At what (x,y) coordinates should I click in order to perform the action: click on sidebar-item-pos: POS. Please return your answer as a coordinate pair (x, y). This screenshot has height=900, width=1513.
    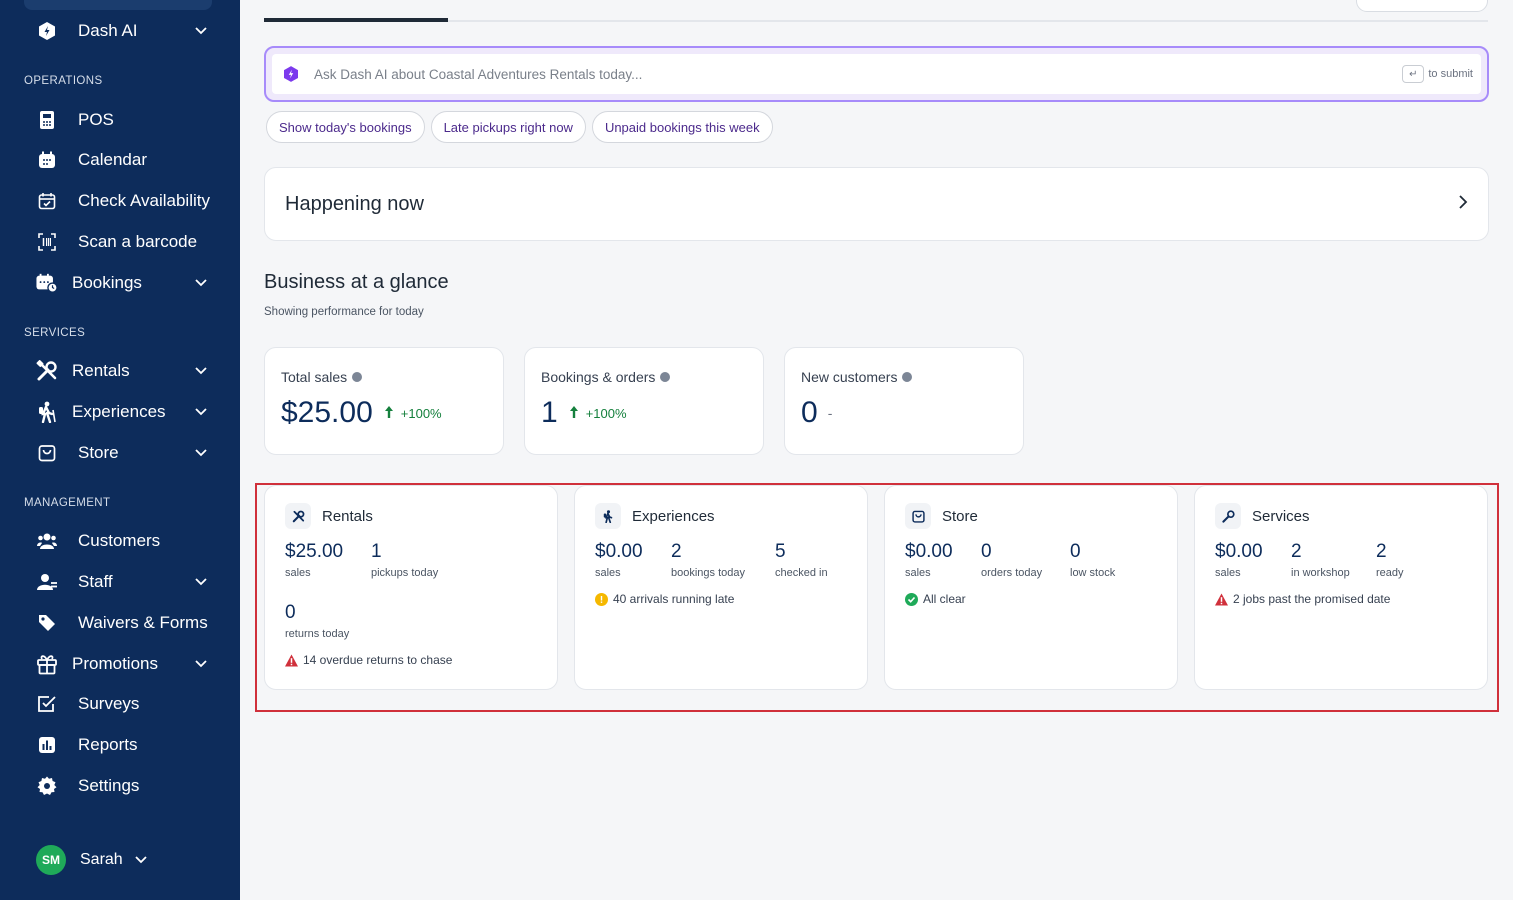
    Looking at the image, I should click on (122, 120).